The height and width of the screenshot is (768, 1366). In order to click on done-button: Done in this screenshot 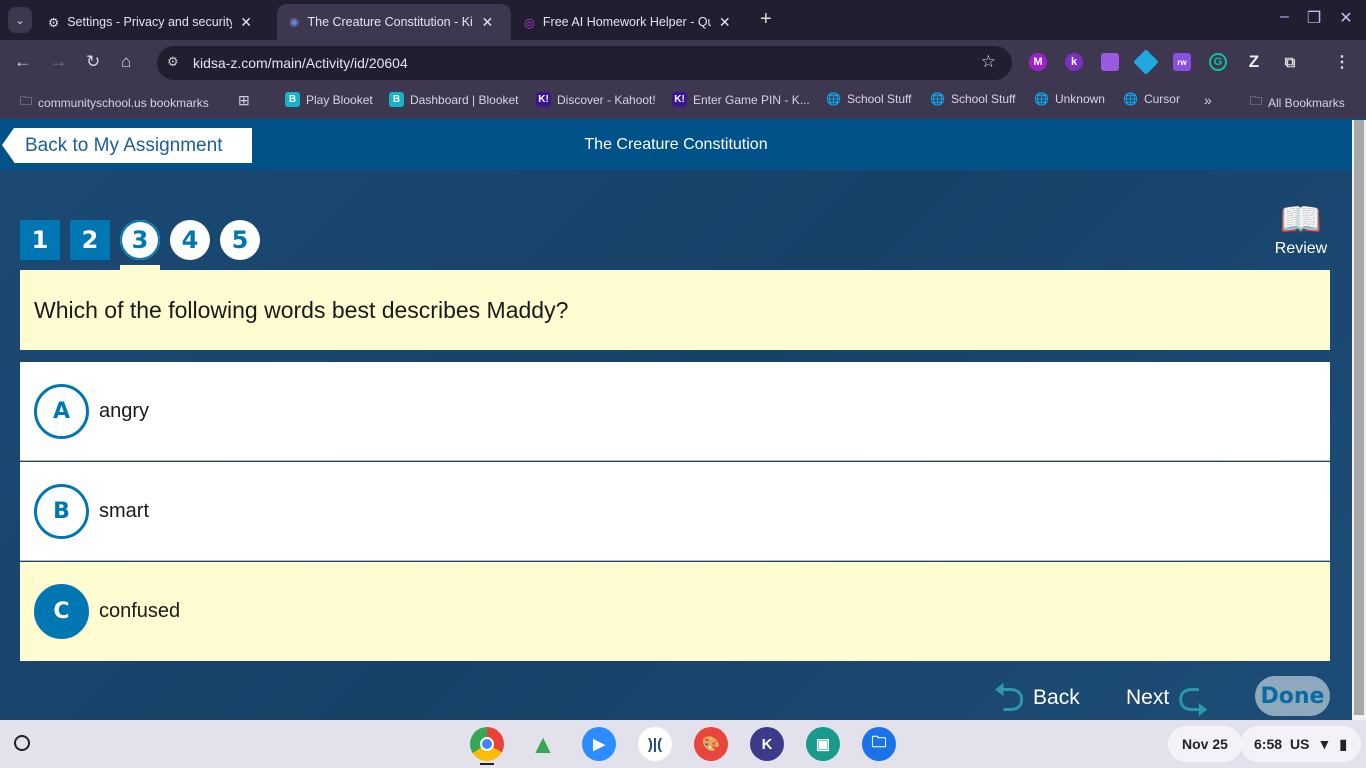, I will do `click(1292, 696)`.